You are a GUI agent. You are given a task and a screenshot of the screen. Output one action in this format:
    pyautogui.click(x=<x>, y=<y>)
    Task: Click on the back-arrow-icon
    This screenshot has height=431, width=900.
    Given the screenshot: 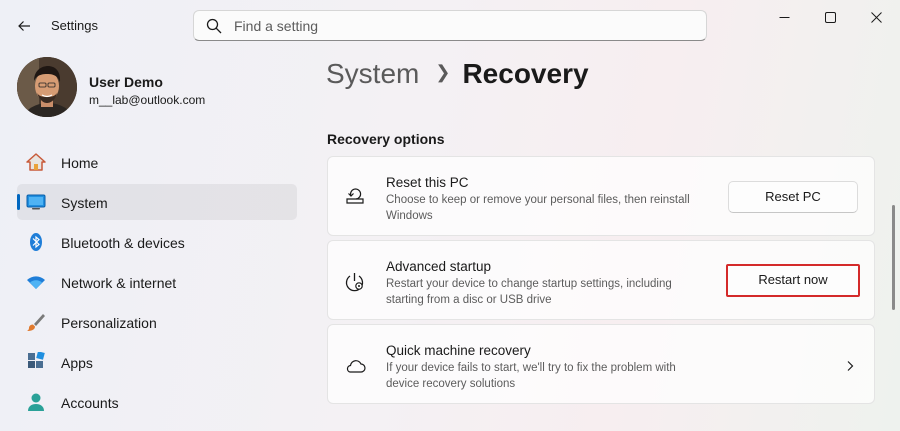 What is the action you would take?
    pyautogui.click(x=24, y=26)
    